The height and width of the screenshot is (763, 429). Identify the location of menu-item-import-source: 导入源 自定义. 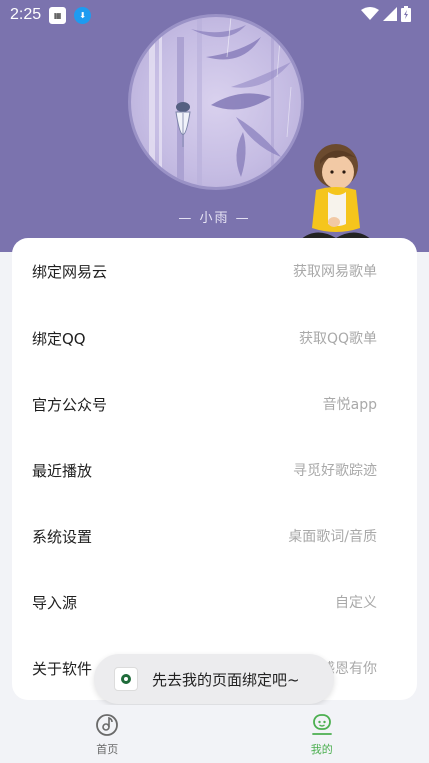
(214, 602).